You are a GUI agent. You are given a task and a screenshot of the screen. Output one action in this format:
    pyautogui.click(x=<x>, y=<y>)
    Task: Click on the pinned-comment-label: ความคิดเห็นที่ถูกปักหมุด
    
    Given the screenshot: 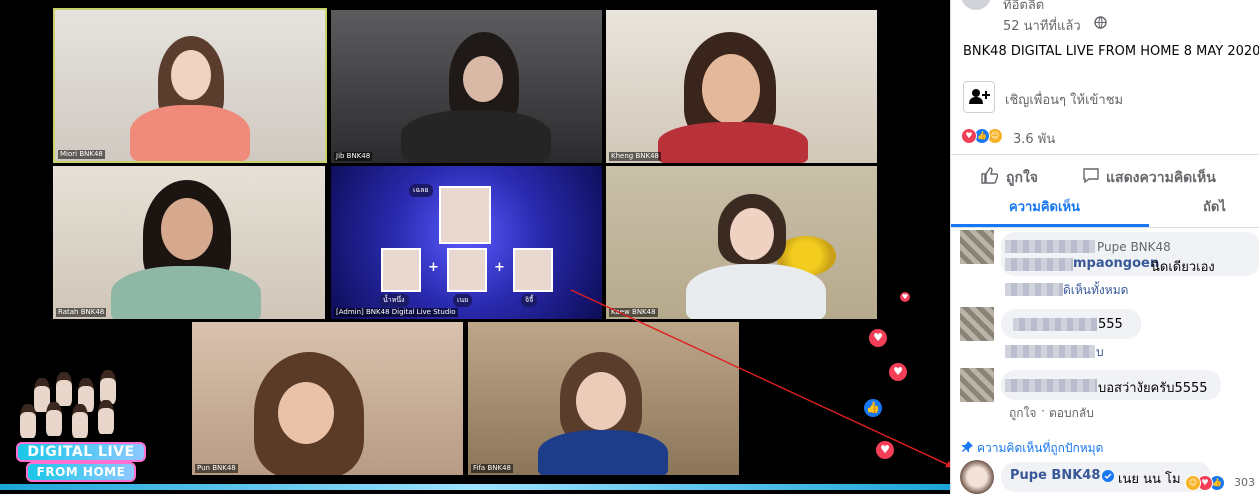 What is the action you would take?
    pyautogui.click(x=1040, y=448)
    